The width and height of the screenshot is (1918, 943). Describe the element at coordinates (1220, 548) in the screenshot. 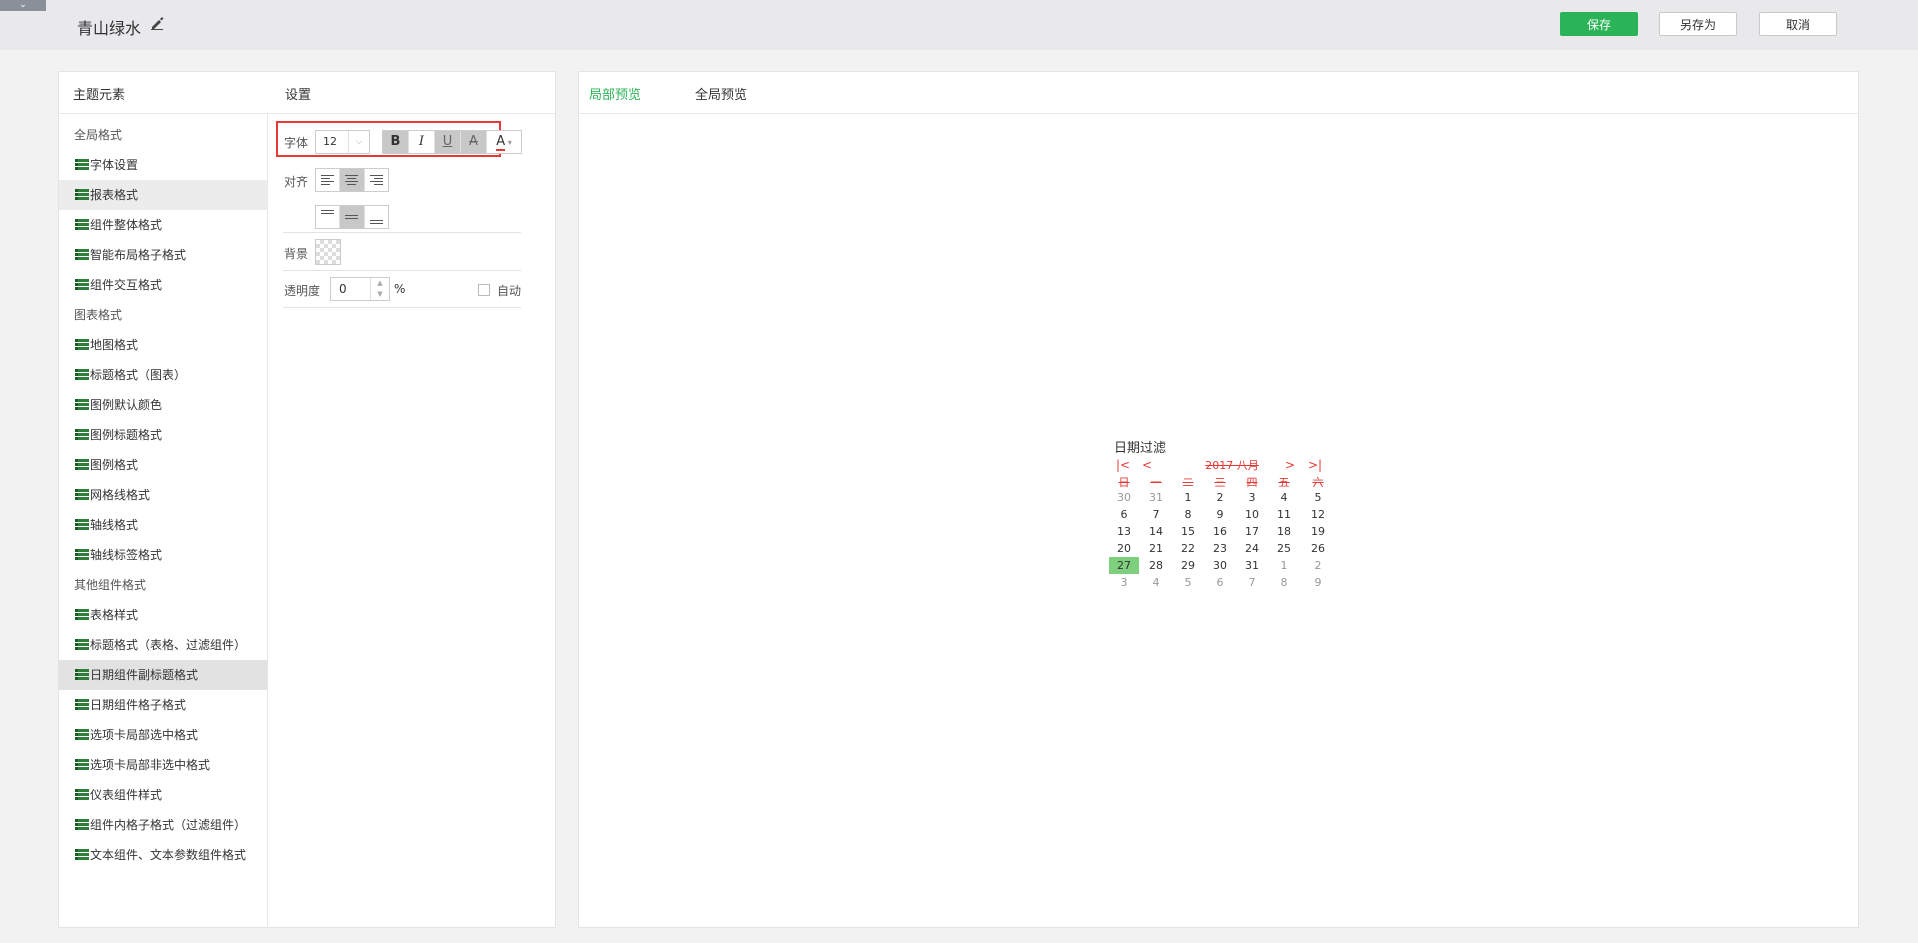

I see `calendar-day: 23` at that location.